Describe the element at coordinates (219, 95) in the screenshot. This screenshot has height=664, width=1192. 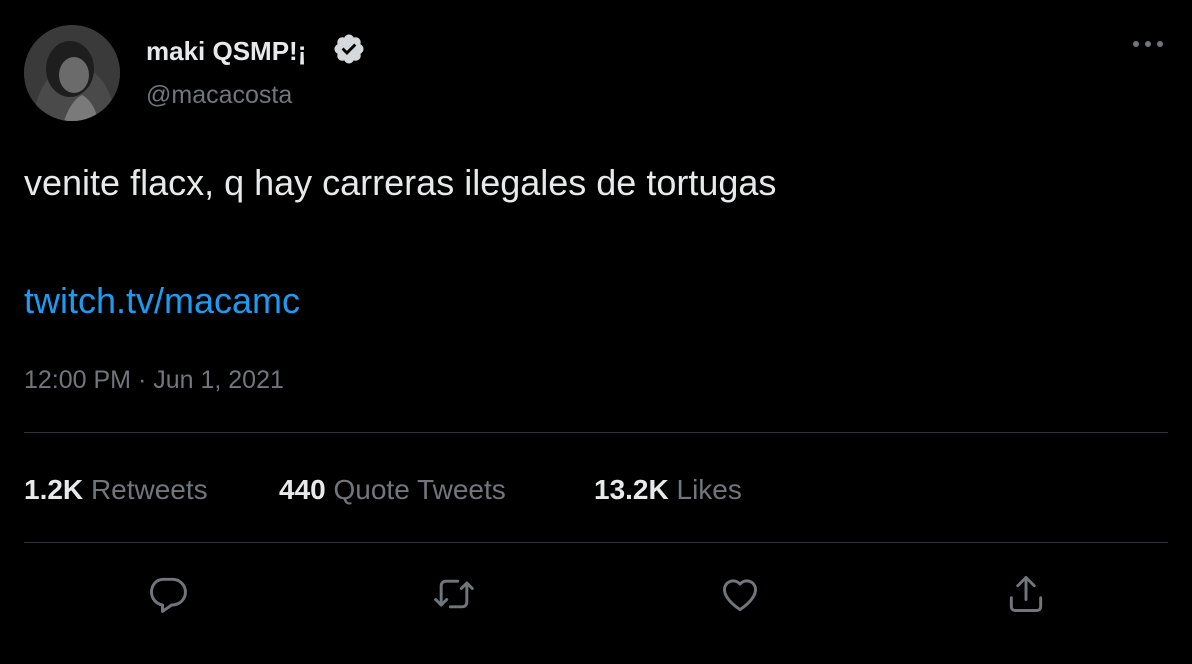
I see `user-handle: @macacosta` at that location.